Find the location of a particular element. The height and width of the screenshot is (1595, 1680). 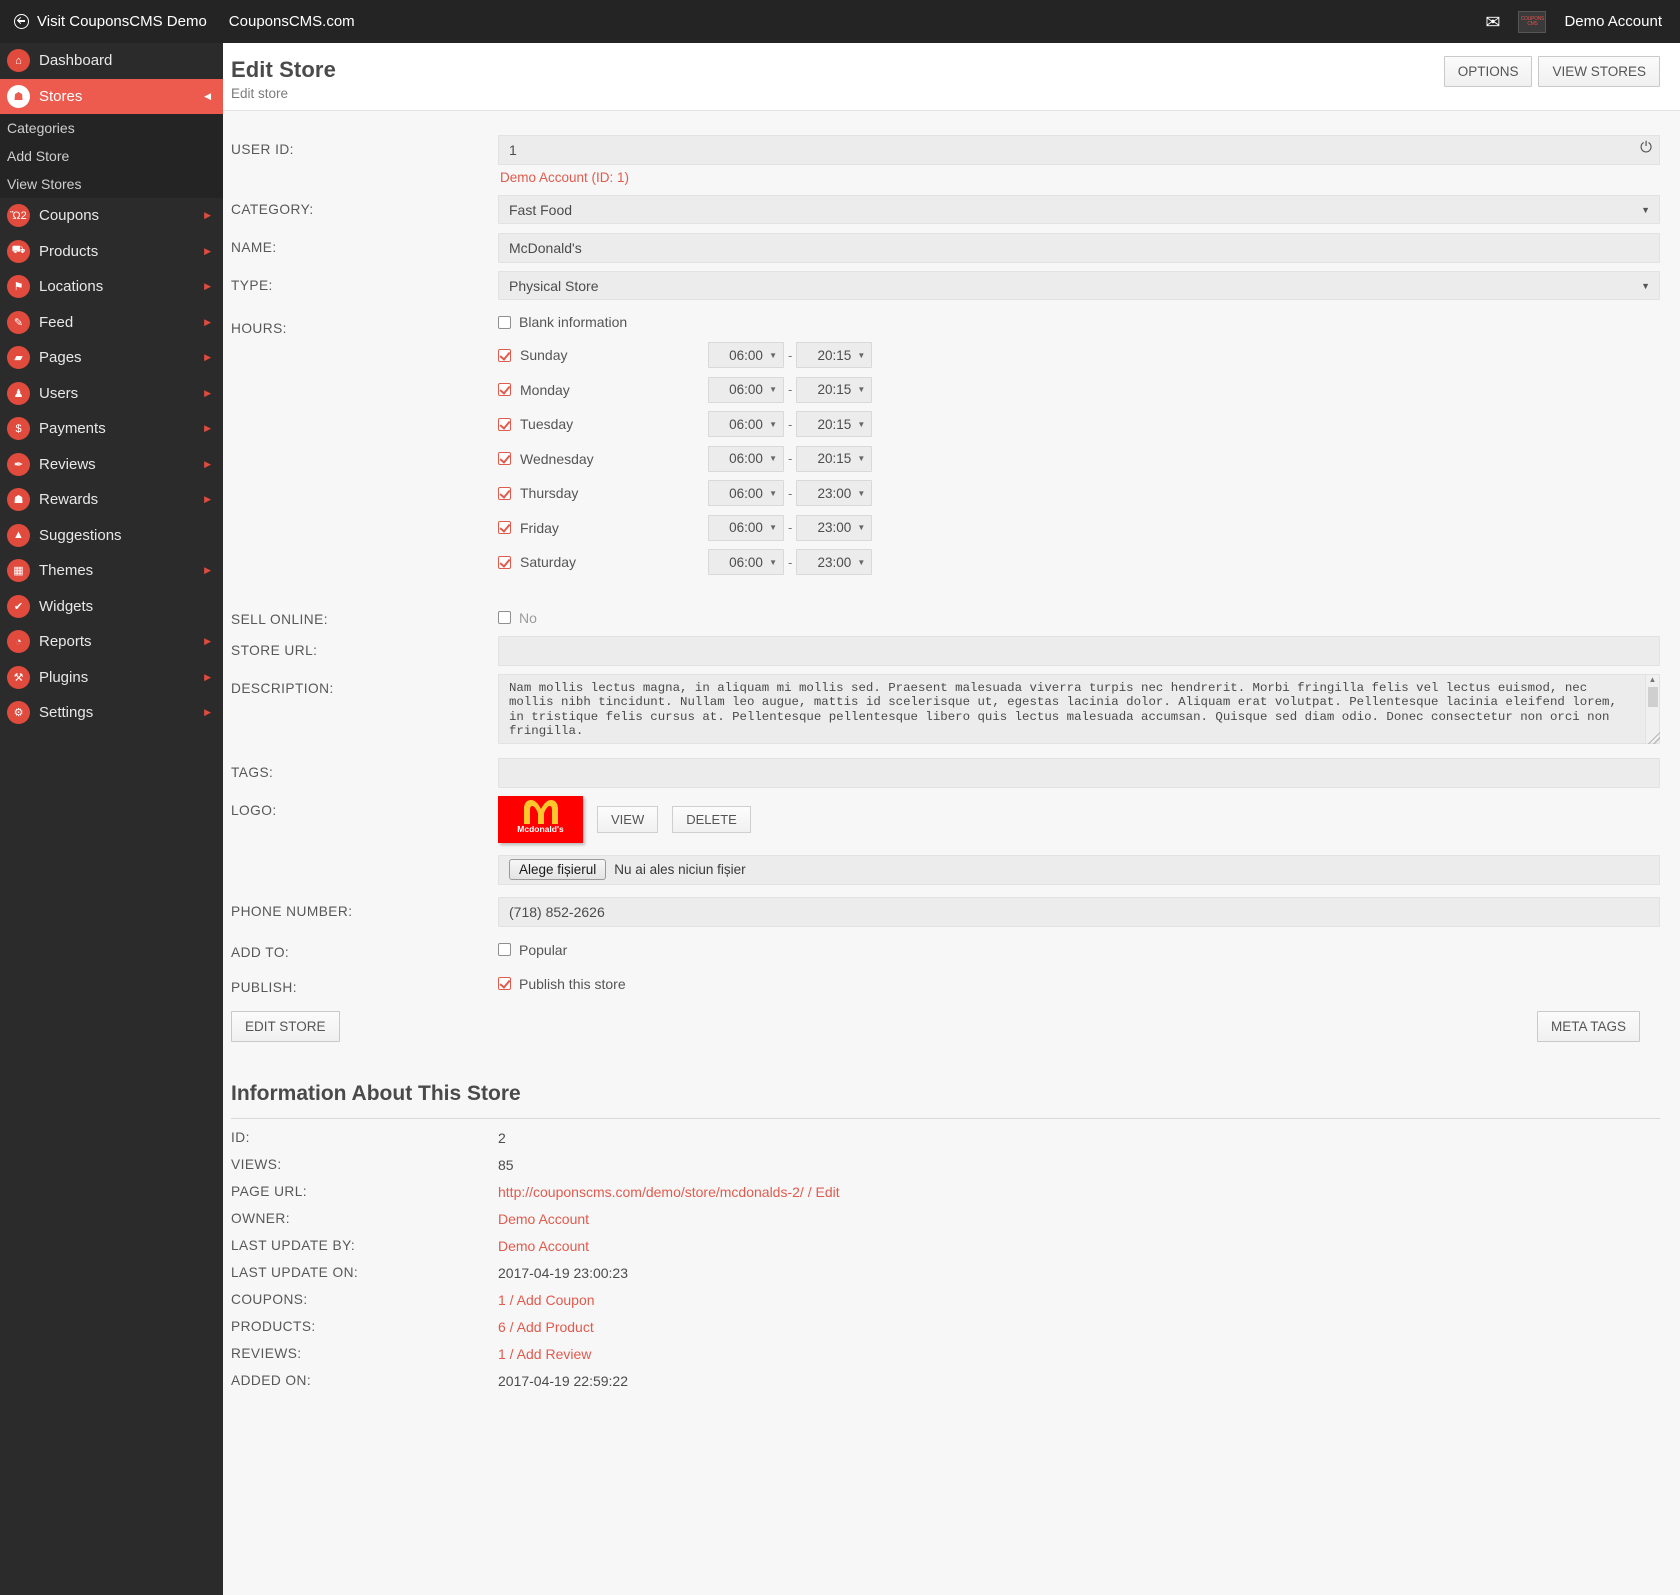

sidebar-item-dashboard: ⌂ Dashboard is located at coordinates (111, 61).